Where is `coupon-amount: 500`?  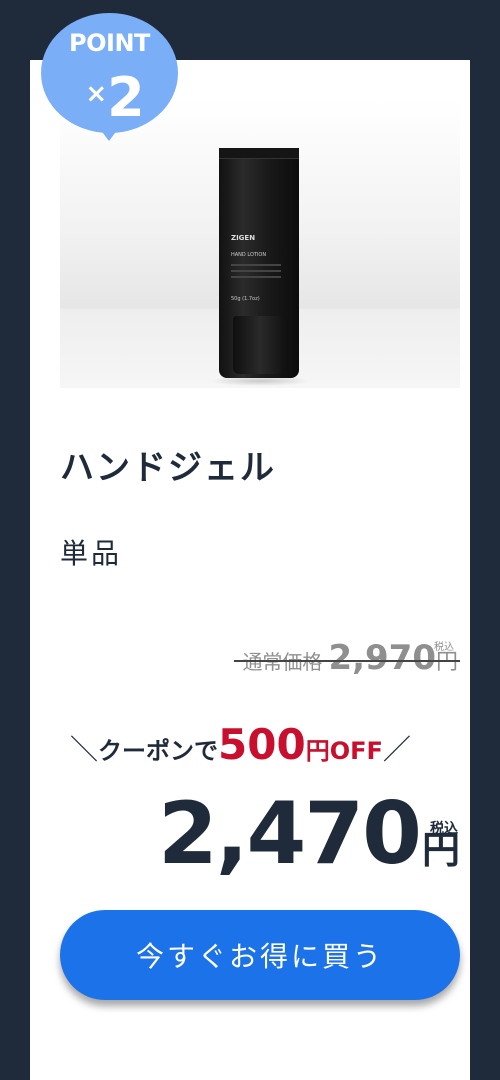
coupon-amount: 500 is located at coordinates (262, 744).